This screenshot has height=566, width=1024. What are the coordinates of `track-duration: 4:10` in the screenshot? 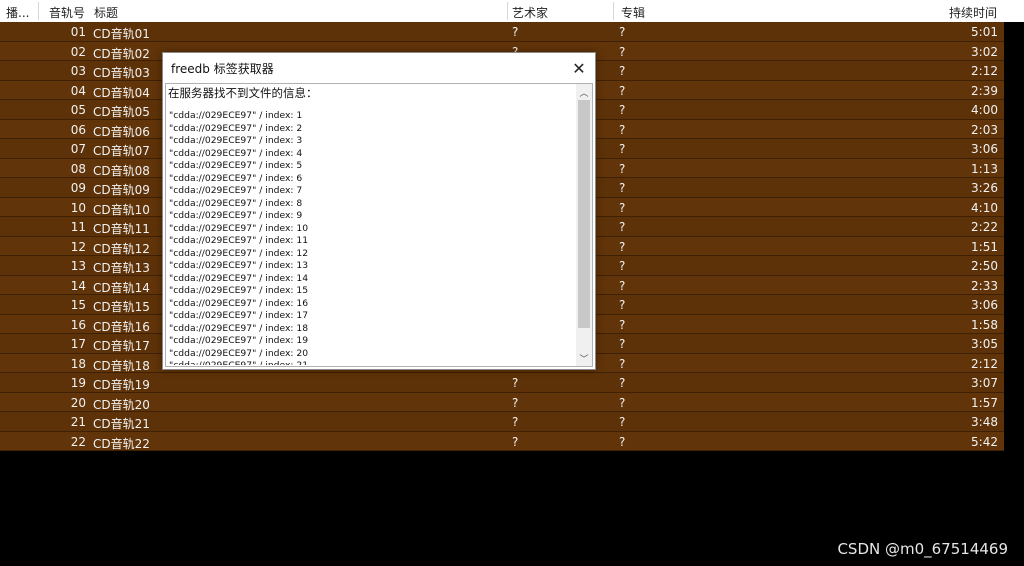 It's located at (984, 207).